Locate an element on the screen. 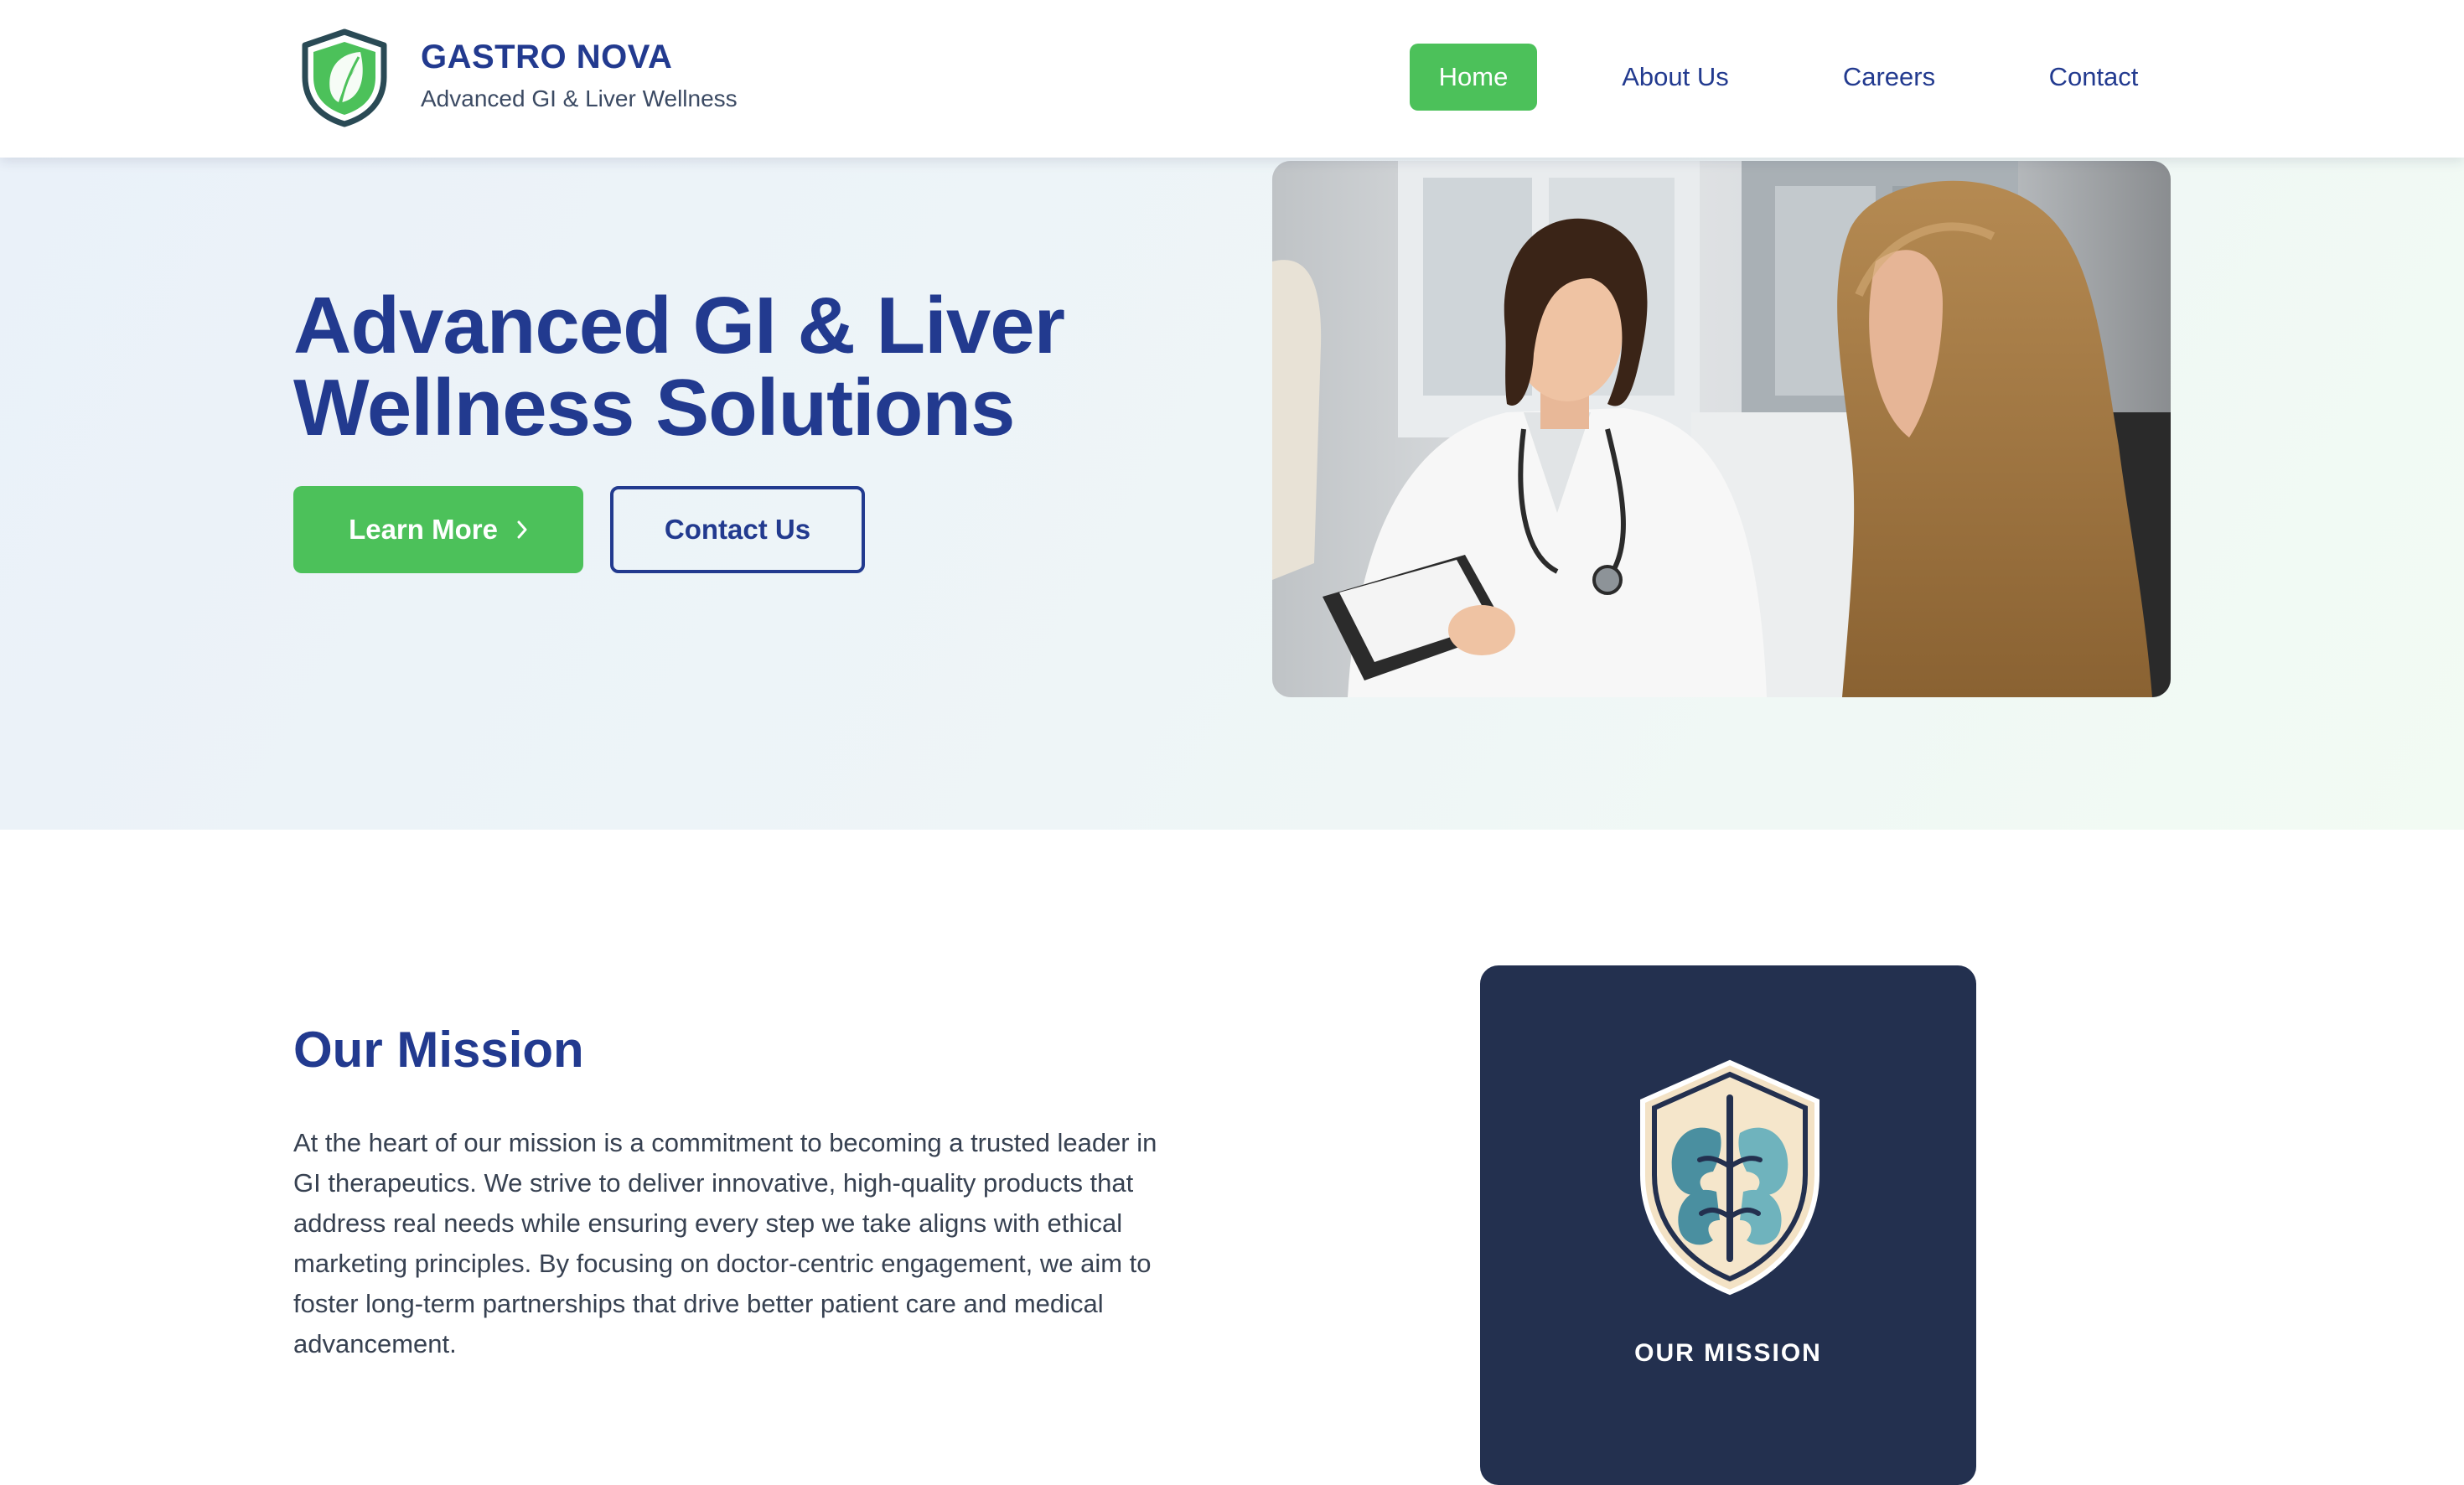 This screenshot has height=1485, width=2464. nav-home: Home is located at coordinates (1473, 77).